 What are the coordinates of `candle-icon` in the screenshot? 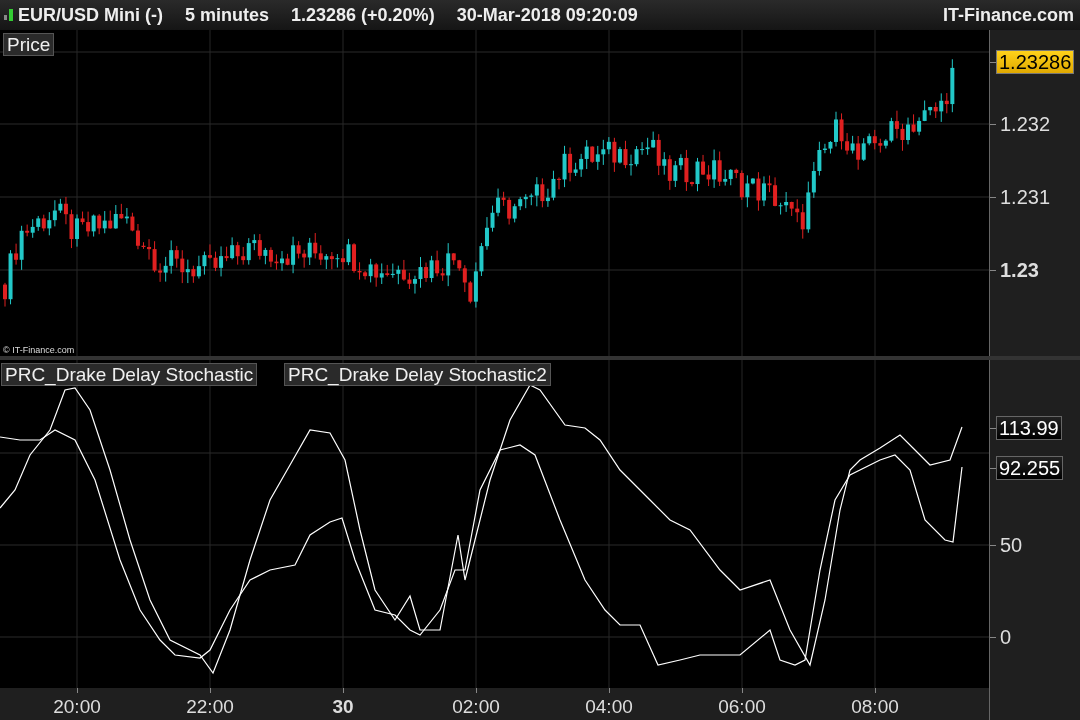 It's located at (9, 15).